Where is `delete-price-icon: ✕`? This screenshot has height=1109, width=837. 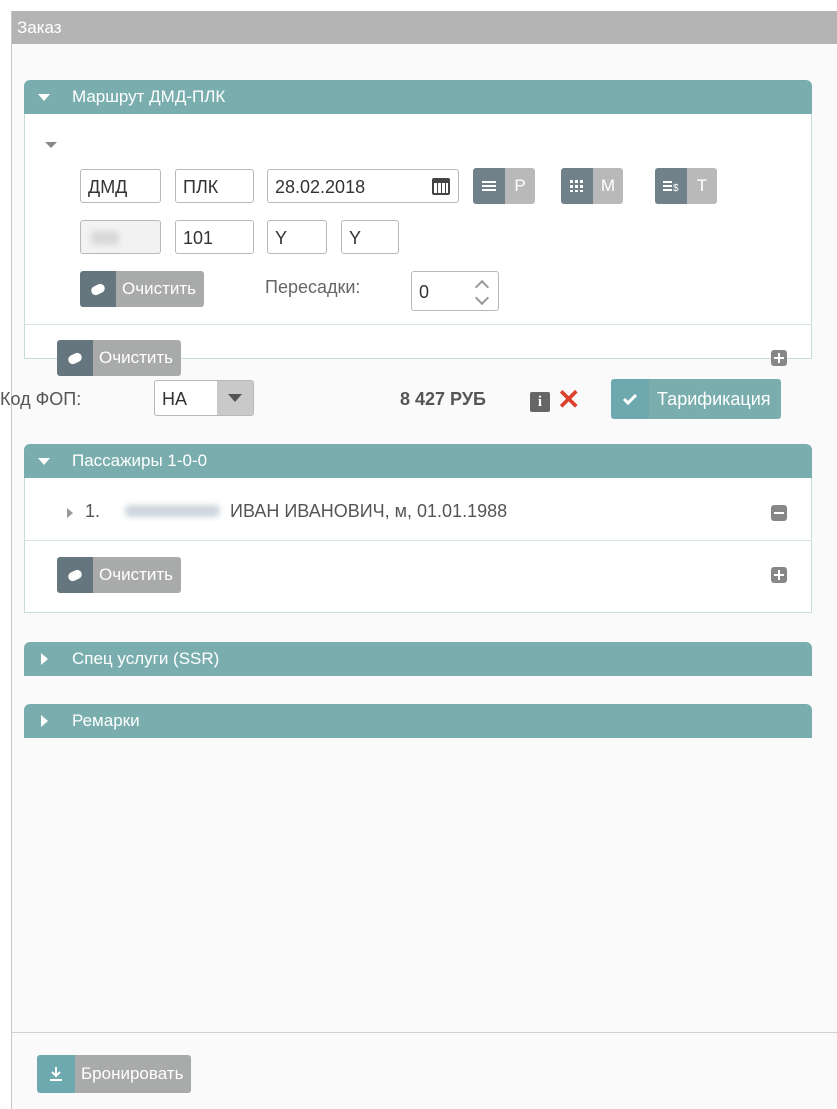 delete-price-icon: ✕ is located at coordinates (568, 400).